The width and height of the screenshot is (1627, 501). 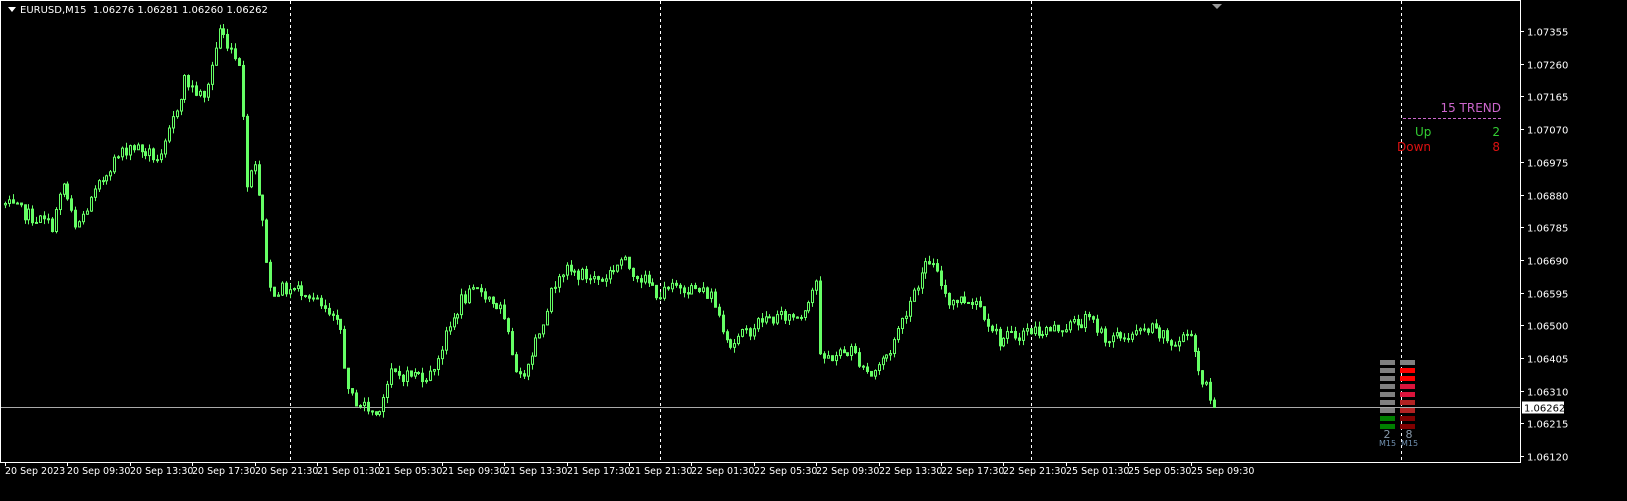 I want to click on price-tick-label: 1.06405, so click(x=1547, y=360).